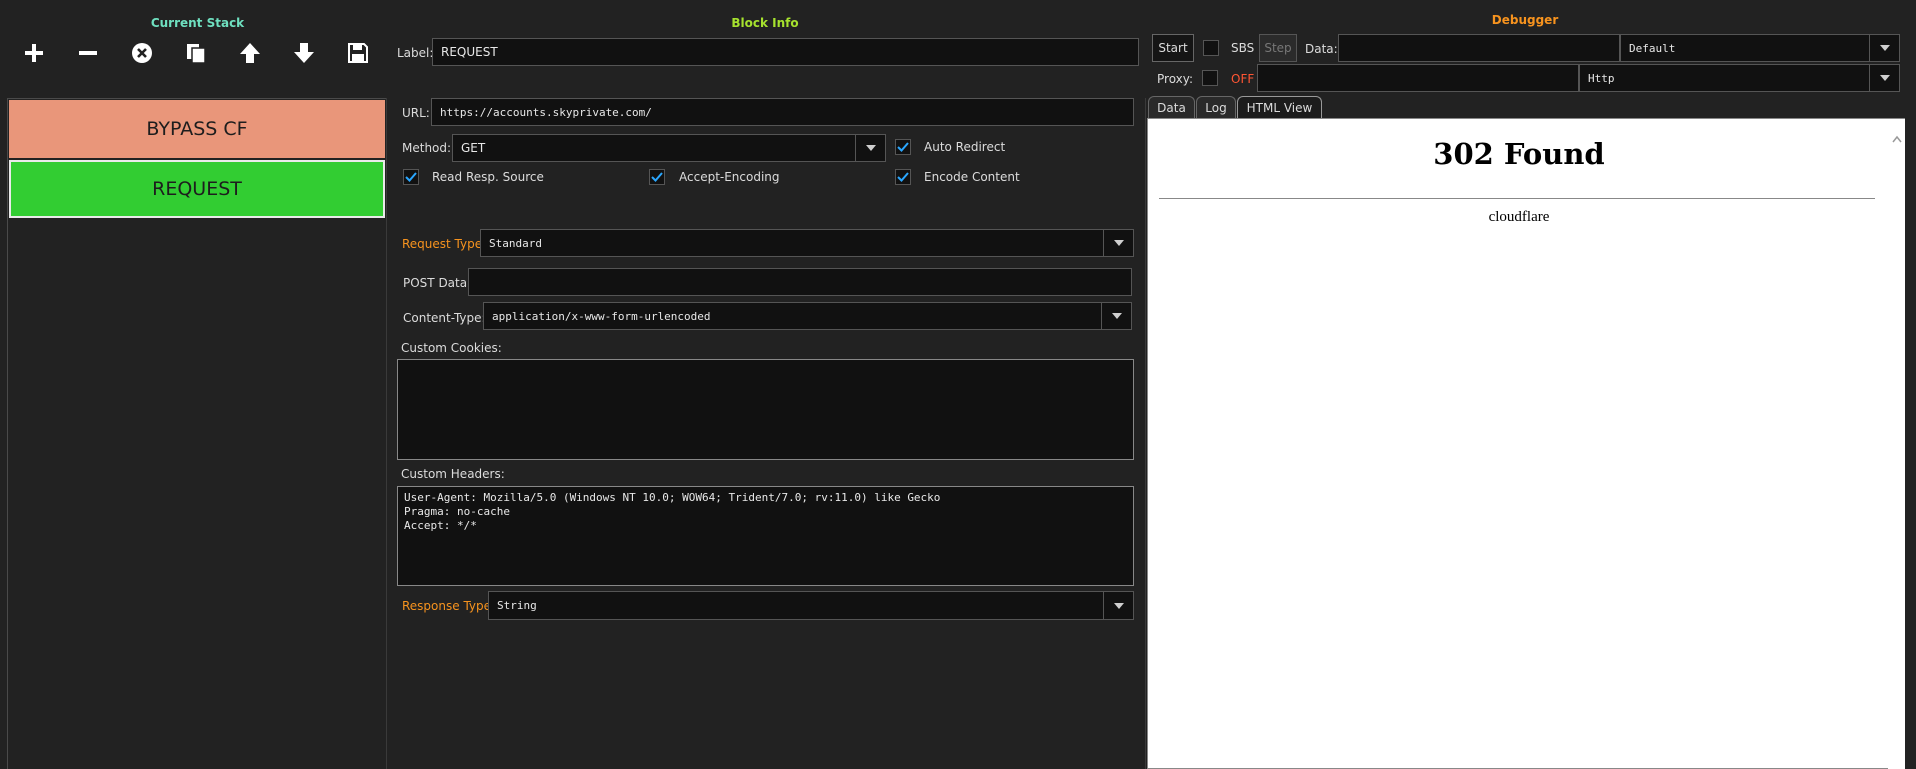  I want to click on method-select-value: GET, so click(473, 148).